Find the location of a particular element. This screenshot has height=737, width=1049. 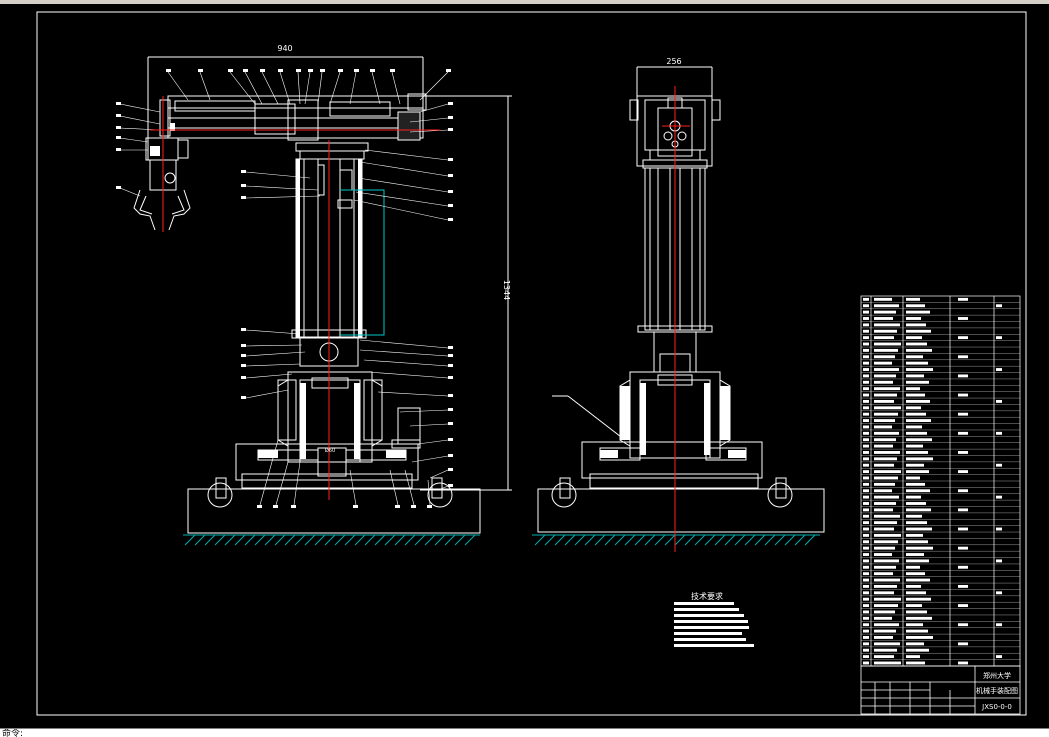

dim-bore: Ø60 is located at coordinates (330, 450).